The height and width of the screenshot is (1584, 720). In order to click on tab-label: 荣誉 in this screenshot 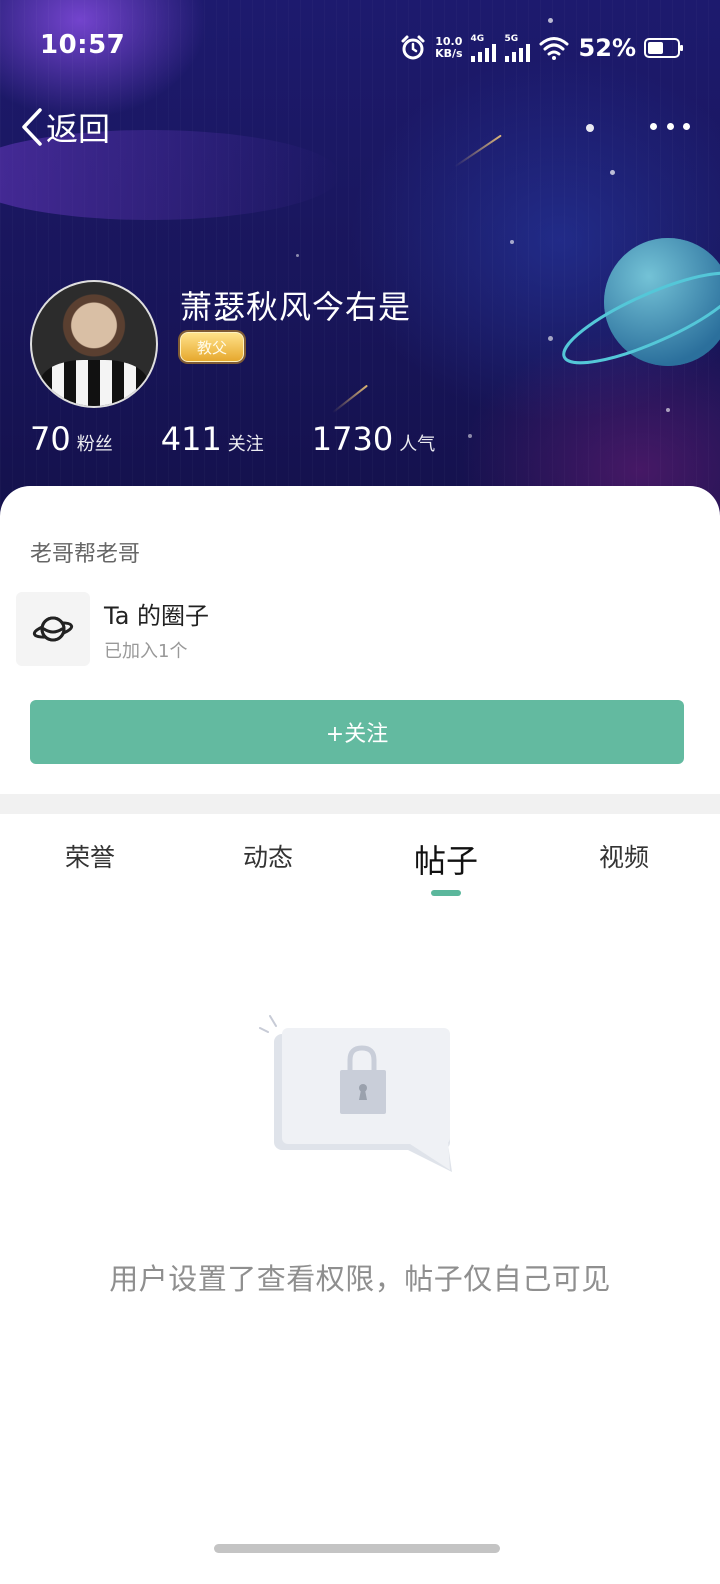, I will do `click(89, 857)`.